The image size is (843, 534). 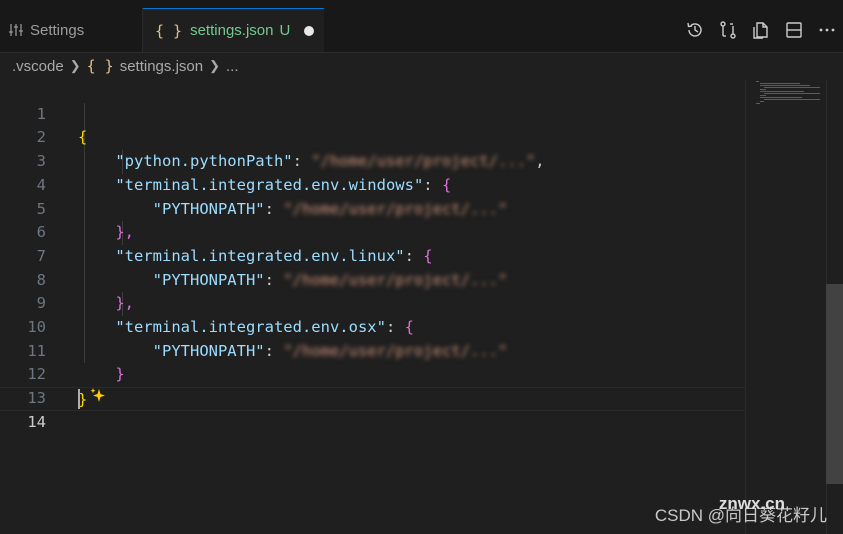 I want to click on more-actions-icon, so click(x=826, y=30).